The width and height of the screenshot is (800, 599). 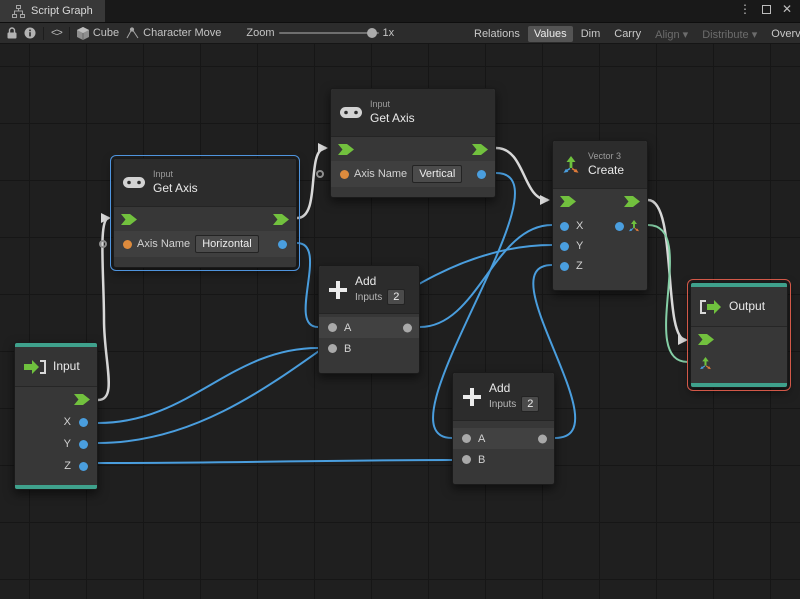 I want to click on align-dropdown: Align ▾, so click(x=671, y=34).